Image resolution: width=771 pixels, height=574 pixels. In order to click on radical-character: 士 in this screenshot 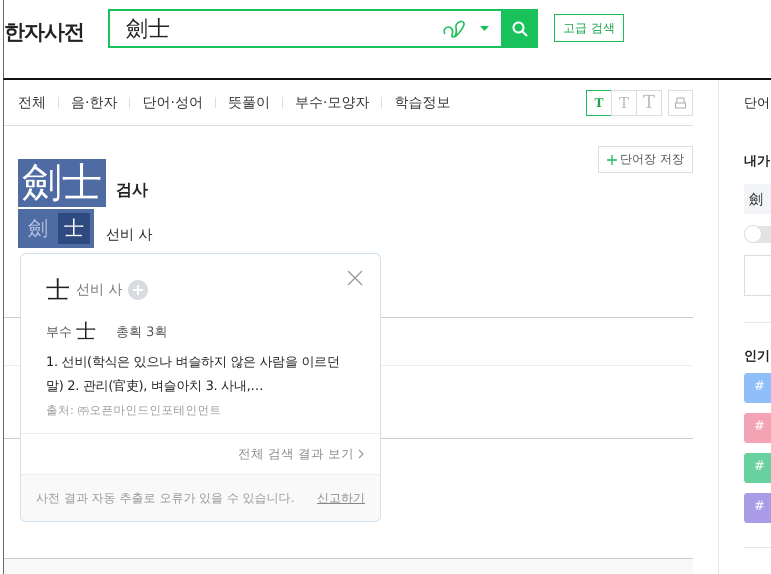, I will do `click(86, 331)`.